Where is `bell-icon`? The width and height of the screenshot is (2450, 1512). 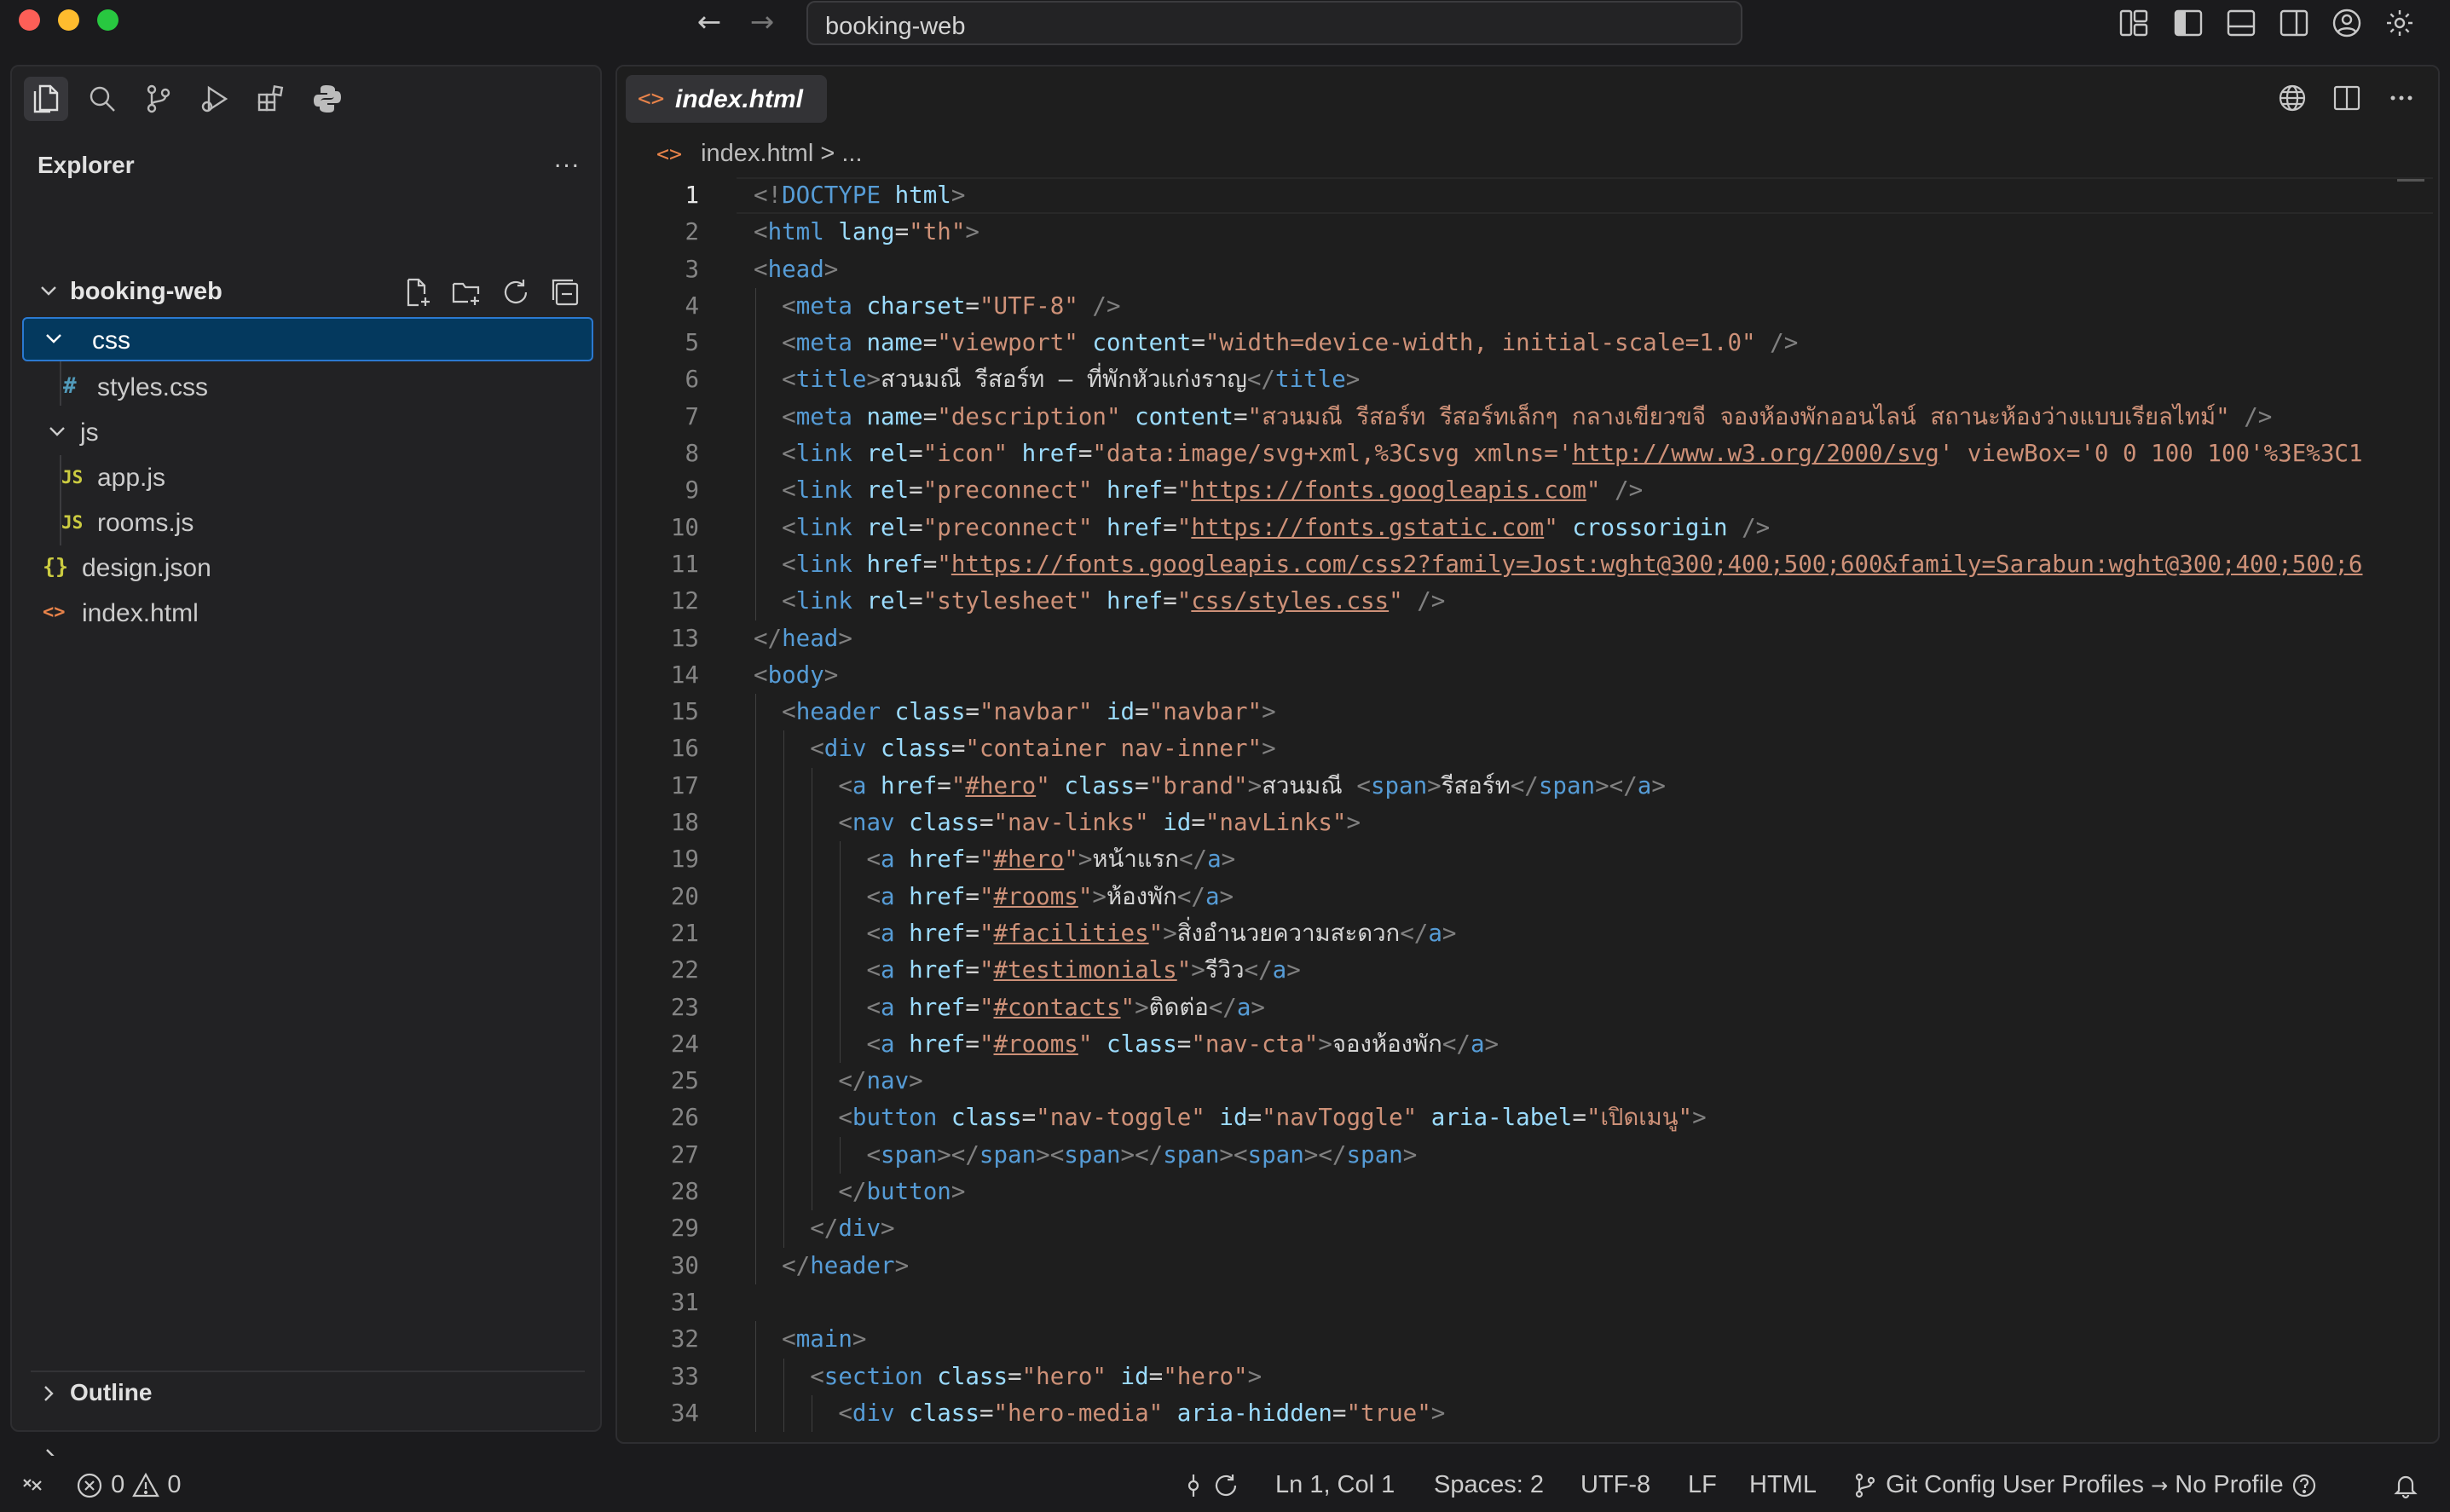
bell-icon is located at coordinates (2406, 1485).